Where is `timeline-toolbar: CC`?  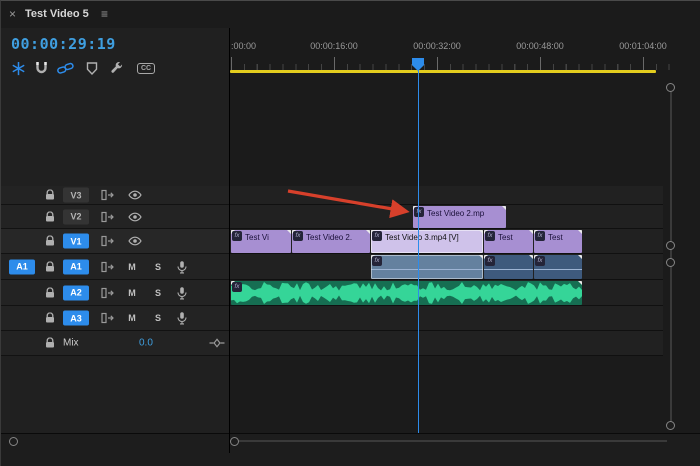
timeline-toolbar: CC is located at coordinates (115, 68).